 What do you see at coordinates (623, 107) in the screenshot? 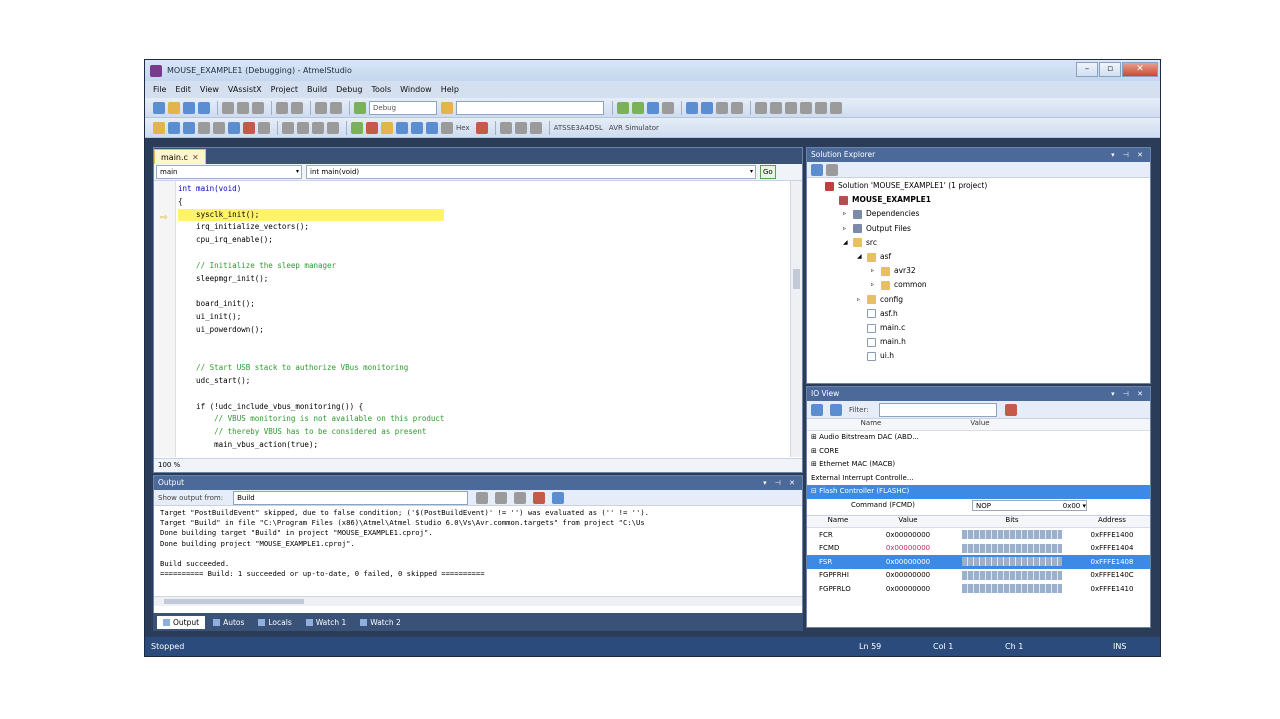
I see `solution-explorer-icon` at bounding box center [623, 107].